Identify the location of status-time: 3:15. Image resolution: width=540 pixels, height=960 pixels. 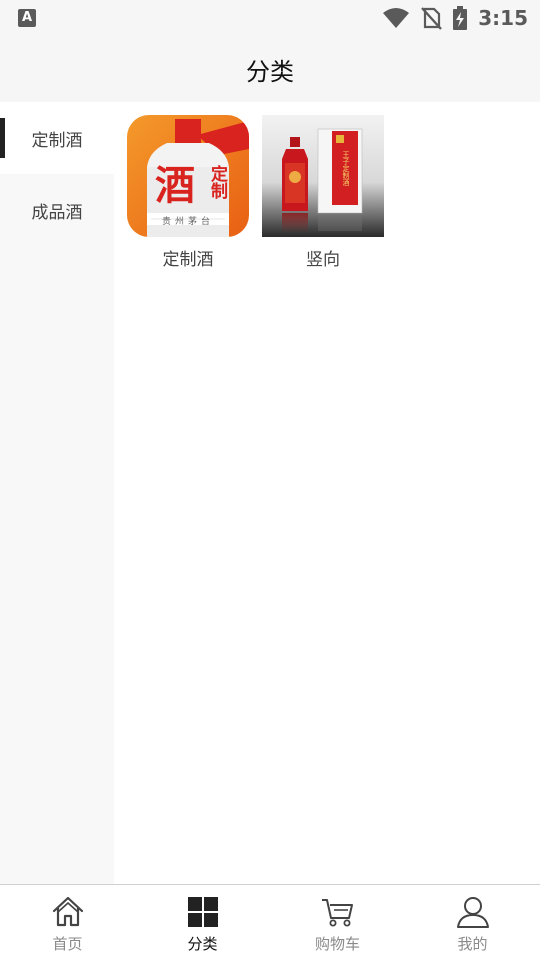
(503, 18).